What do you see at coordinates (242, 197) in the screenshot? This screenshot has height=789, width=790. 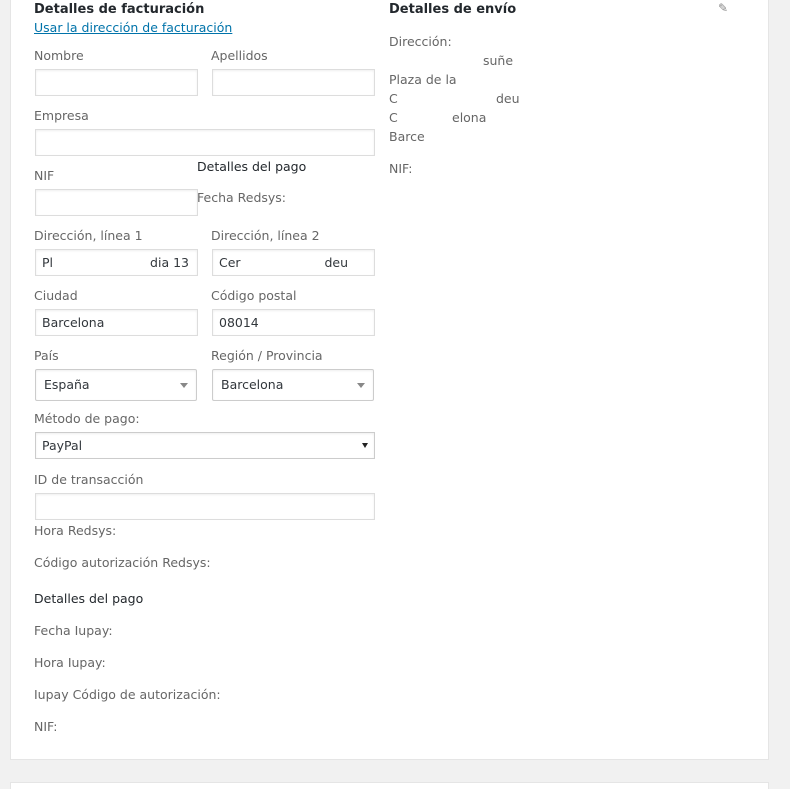 I see `redsys-date-label: Fecha Redsys:` at bounding box center [242, 197].